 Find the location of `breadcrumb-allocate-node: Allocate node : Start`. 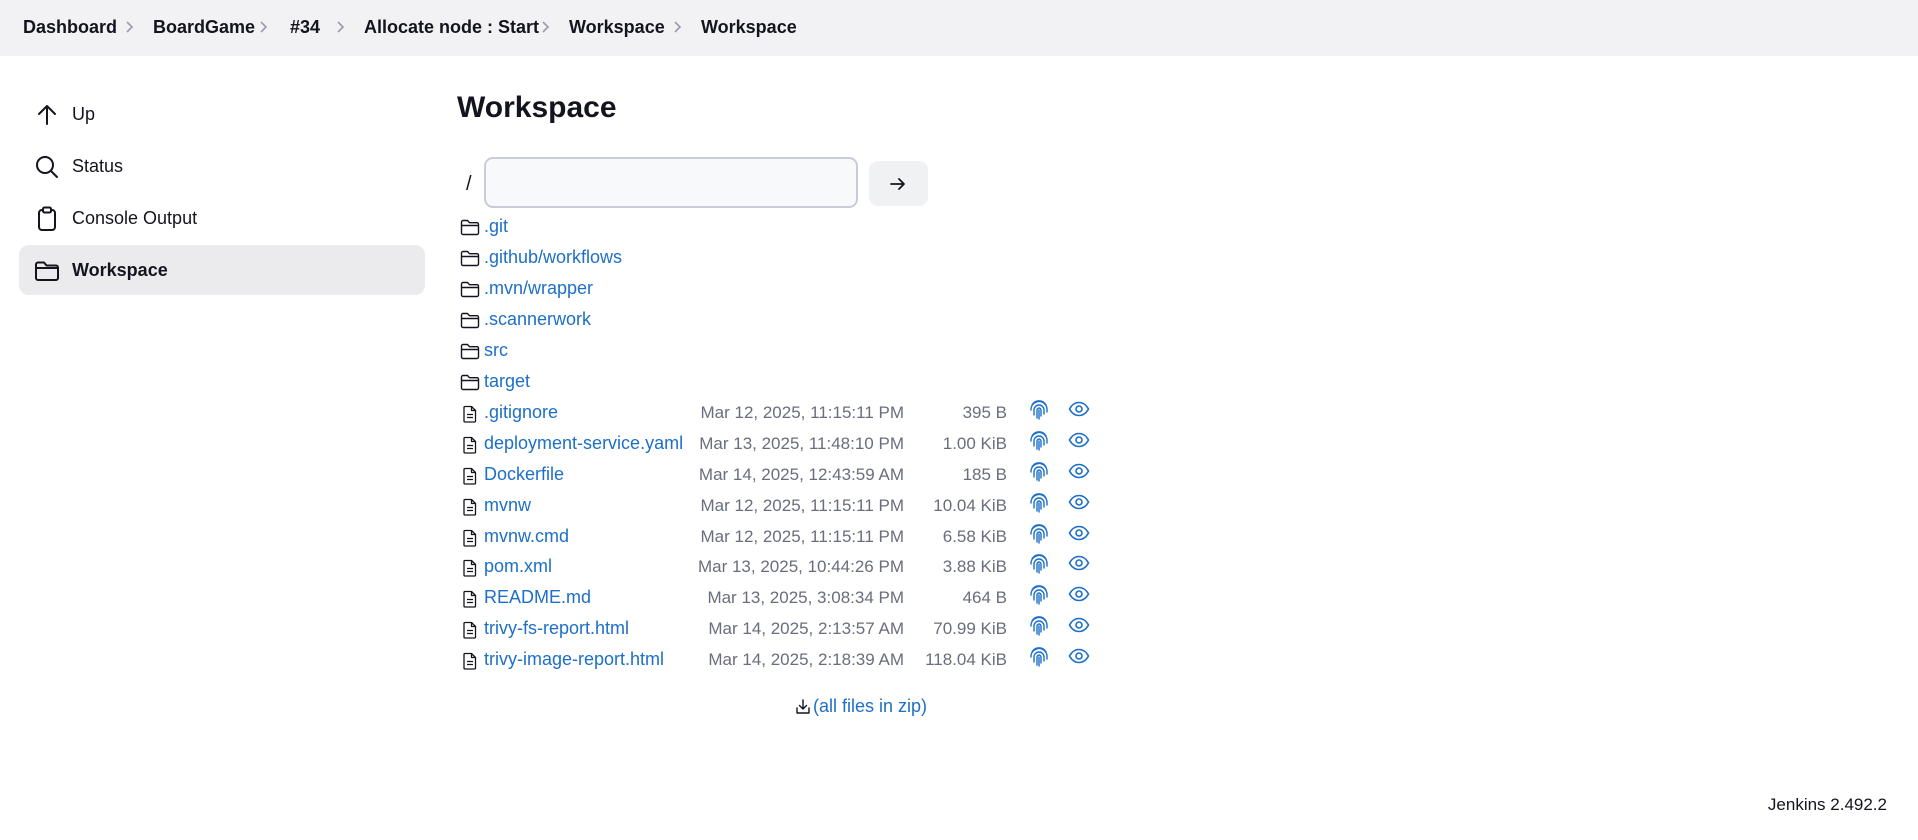

breadcrumb-allocate-node: Allocate node : Start is located at coordinates (451, 27).